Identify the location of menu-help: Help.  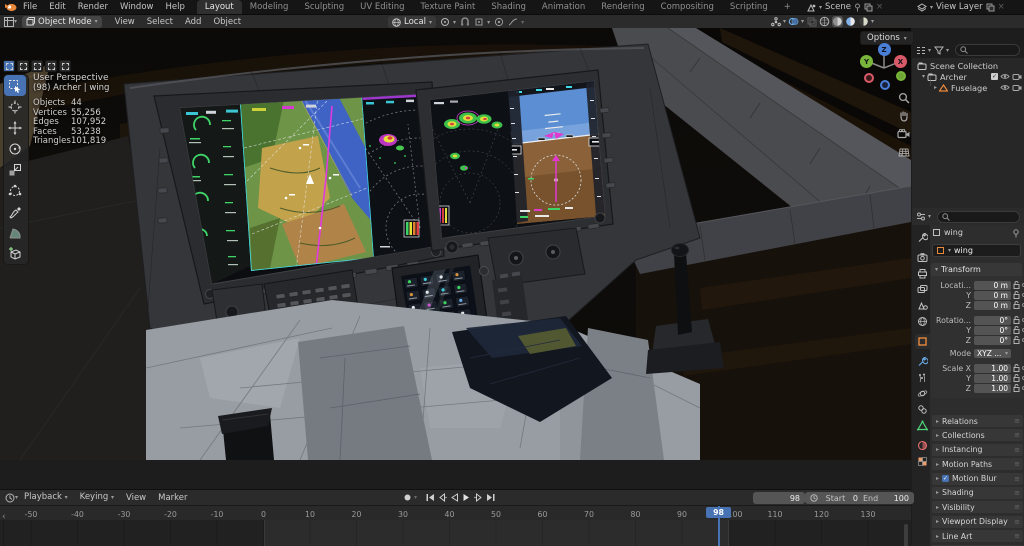
(174, 7).